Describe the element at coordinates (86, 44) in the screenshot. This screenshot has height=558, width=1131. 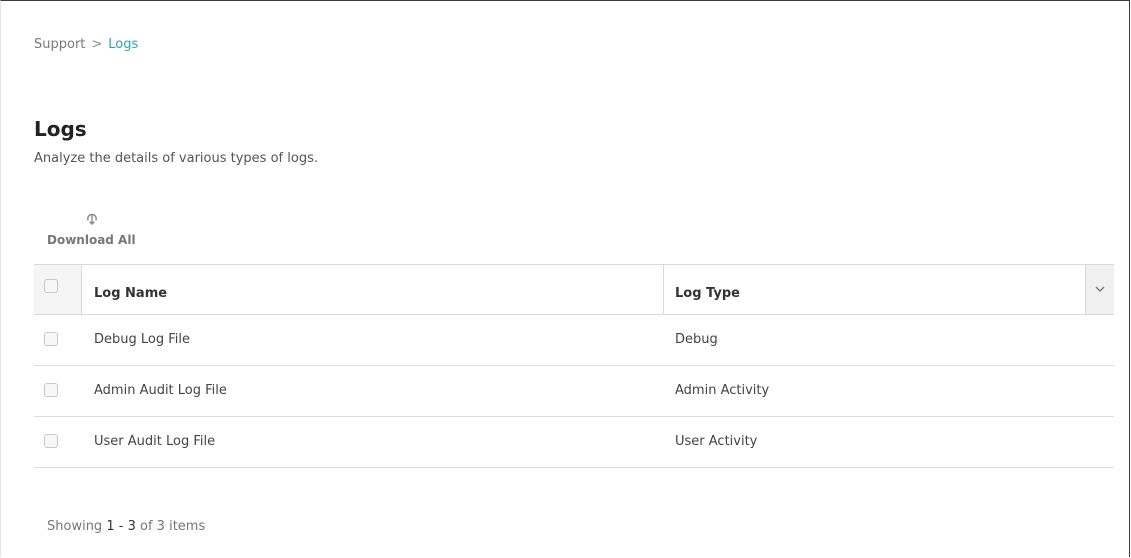
I see `breadcrumb: Support > Logs` at that location.